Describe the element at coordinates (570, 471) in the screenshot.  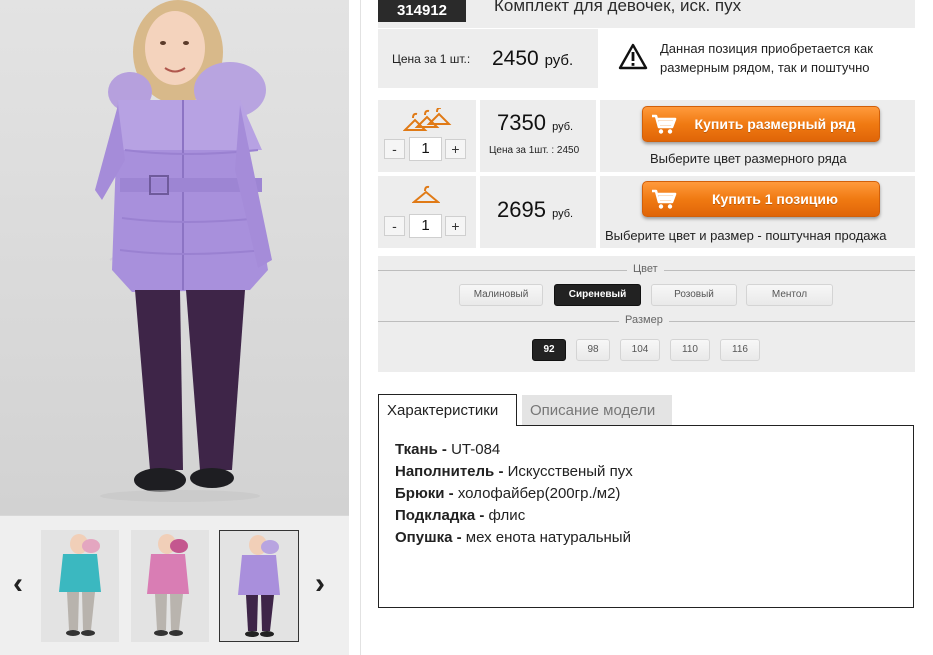
I see `spec-value: Искусственый пух` at that location.